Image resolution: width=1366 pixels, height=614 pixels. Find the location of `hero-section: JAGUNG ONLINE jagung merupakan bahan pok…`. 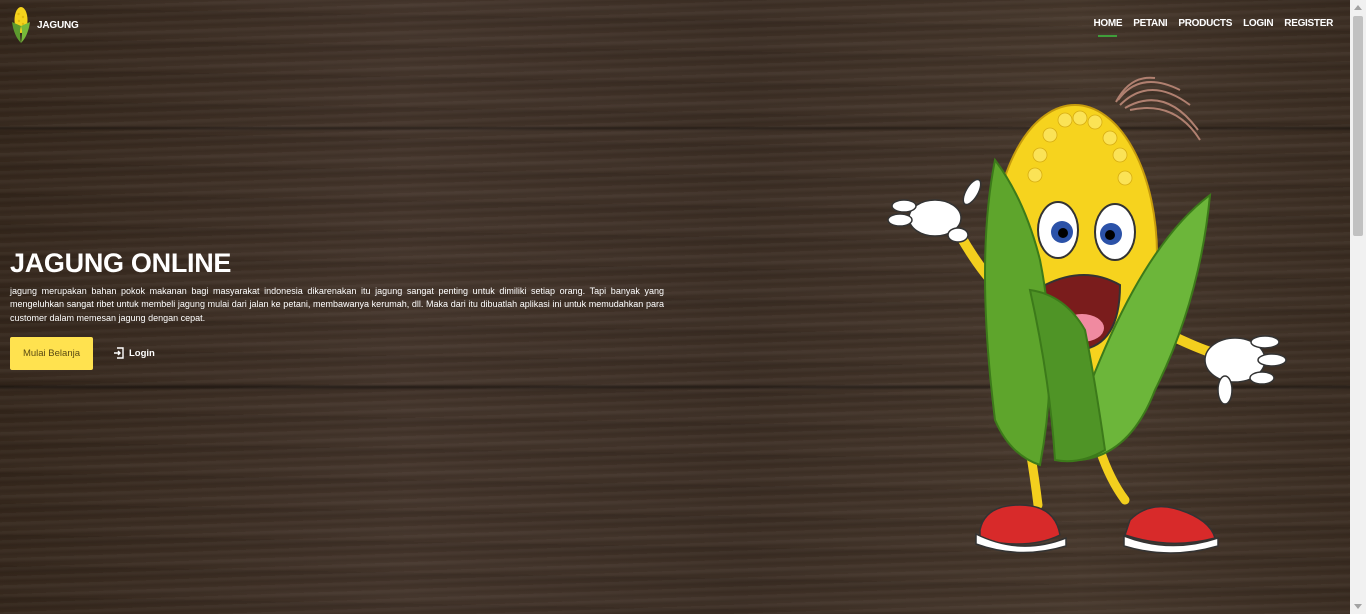

hero-section: JAGUNG ONLINE jagung merupakan bahan pok… is located at coordinates (337, 308).